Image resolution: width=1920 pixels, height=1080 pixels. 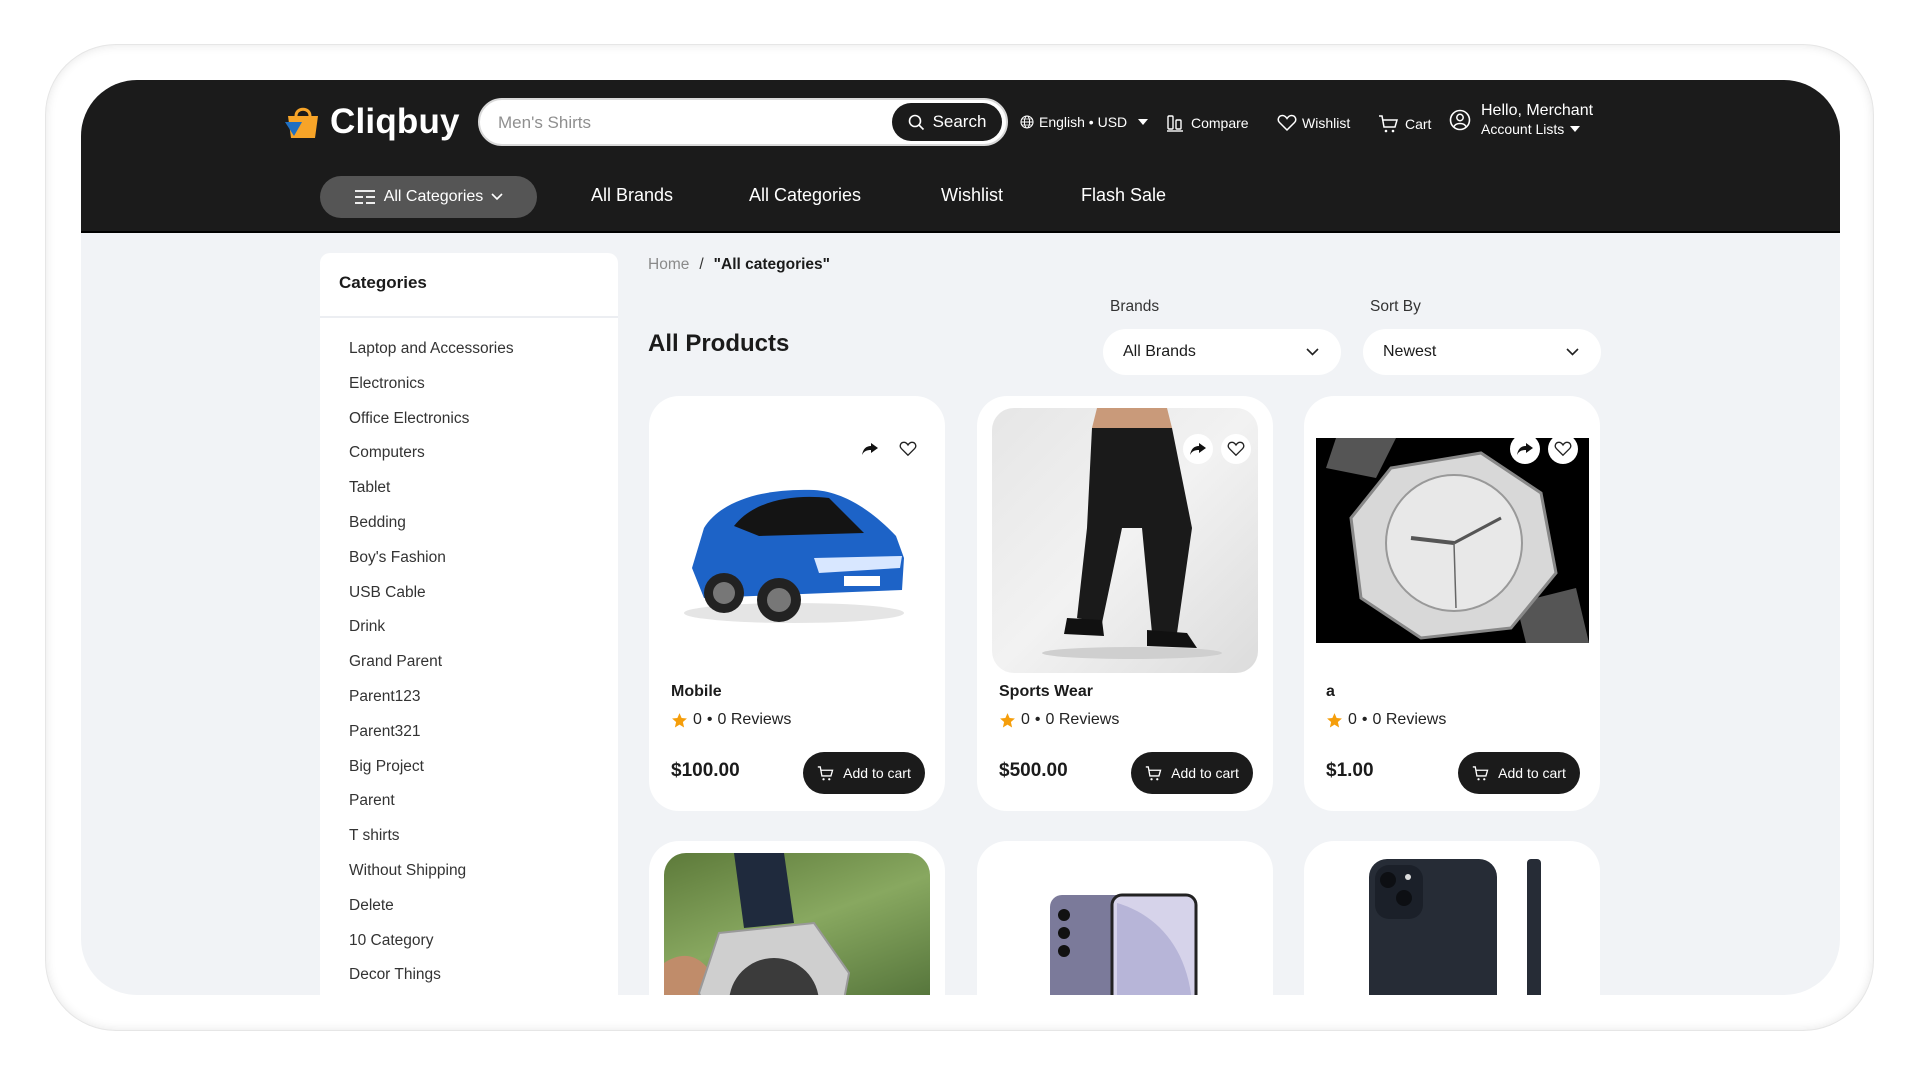 What do you see at coordinates (483, 627) in the screenshot?
I see `category-item: Drink` at bounding box center [483, 627].